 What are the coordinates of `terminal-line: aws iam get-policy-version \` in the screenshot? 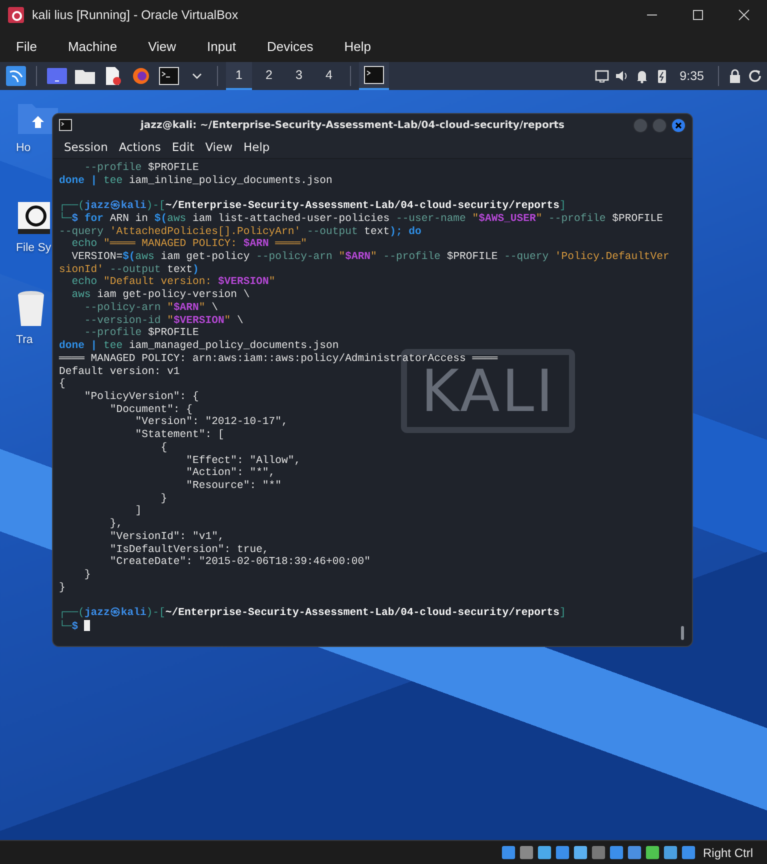 It's located at (160, 295).